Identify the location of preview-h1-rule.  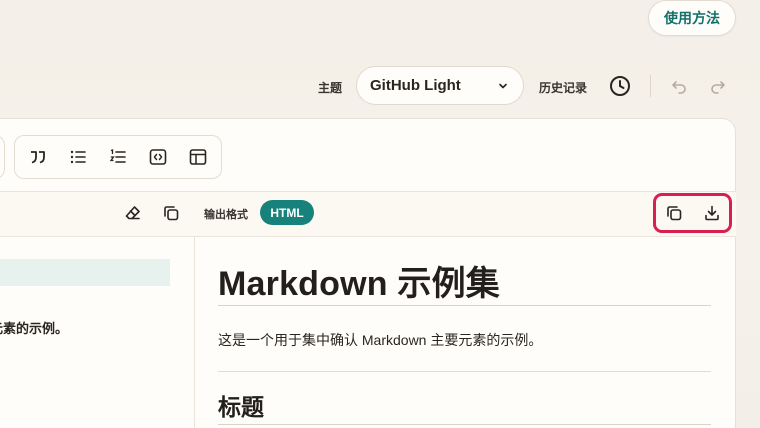
(464, 305).